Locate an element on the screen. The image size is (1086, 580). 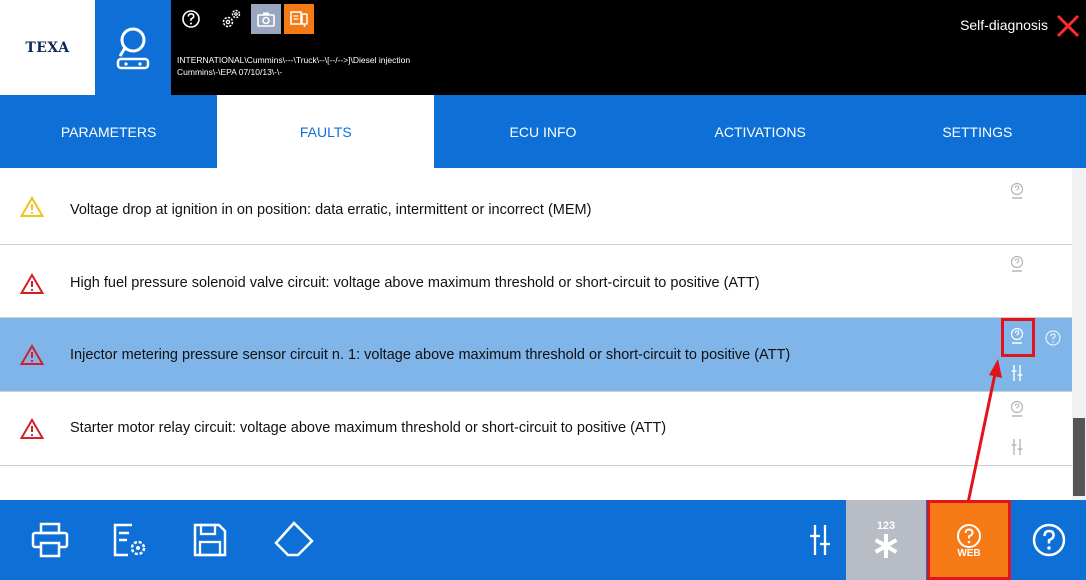
logo-text: TEXA is located at coordinates (47, 47).